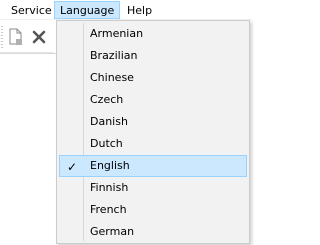  Describe the element at coordinates (153, 232) in the screenshot. I see `language-item-german: German` at that location.